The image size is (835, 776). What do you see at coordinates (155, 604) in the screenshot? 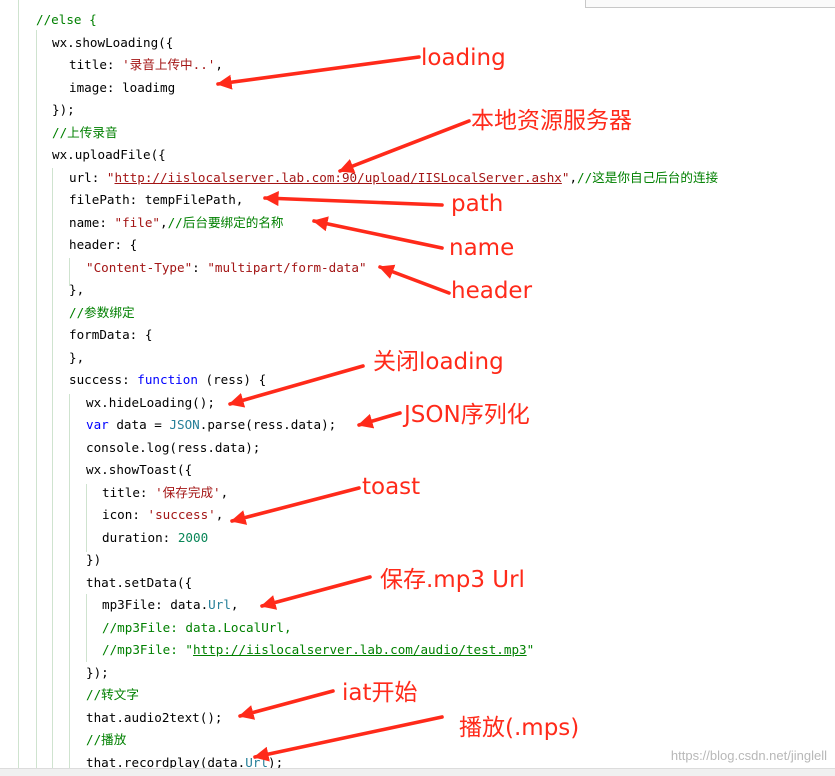
I see `code-token: mp3File: data.` at bounding box center [155, 604].